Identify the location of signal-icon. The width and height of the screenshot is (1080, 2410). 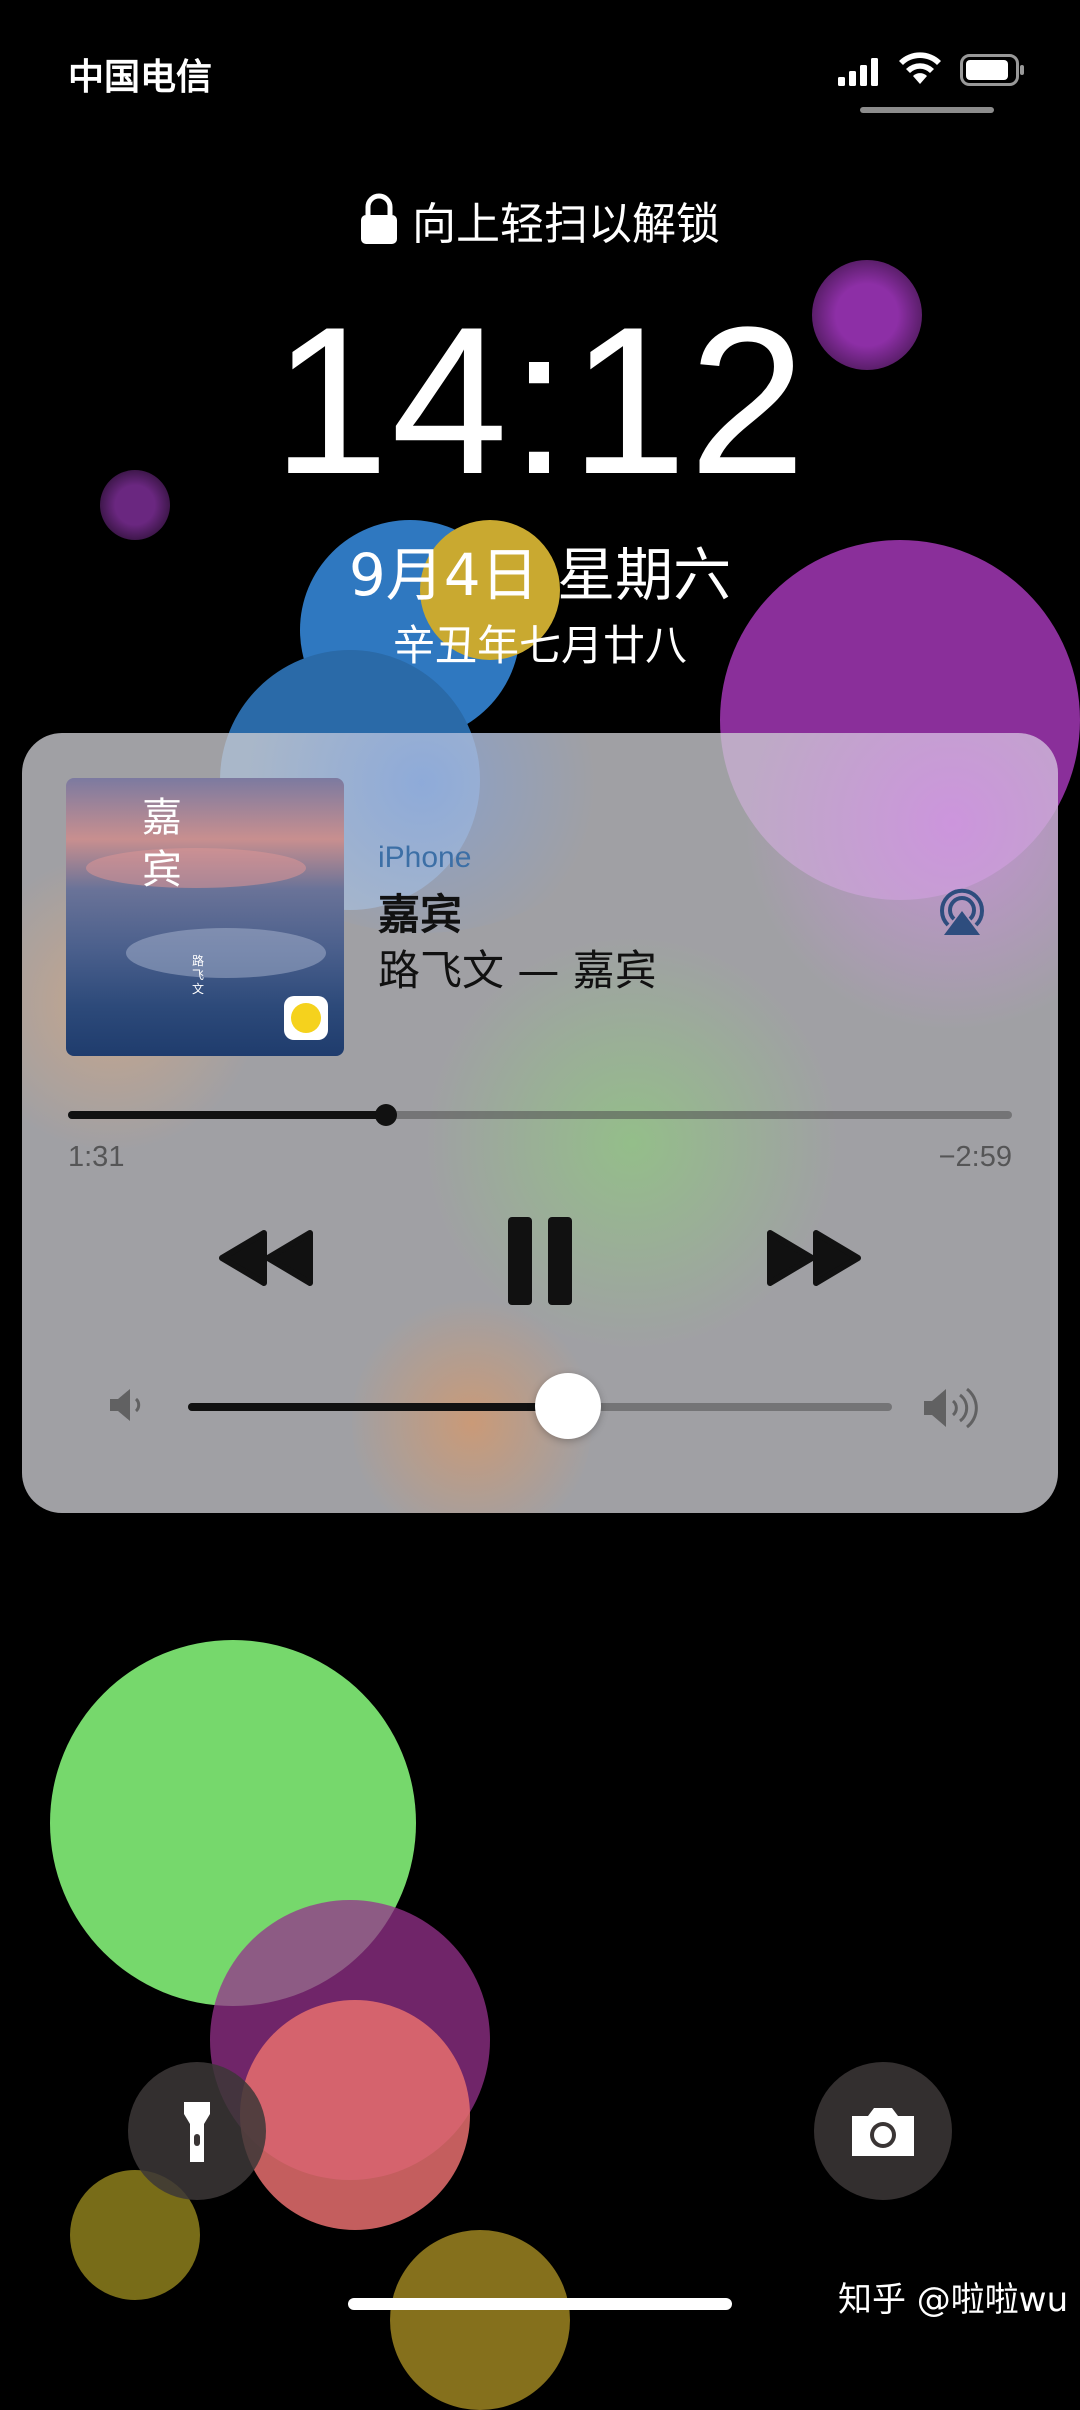
(858, 72).